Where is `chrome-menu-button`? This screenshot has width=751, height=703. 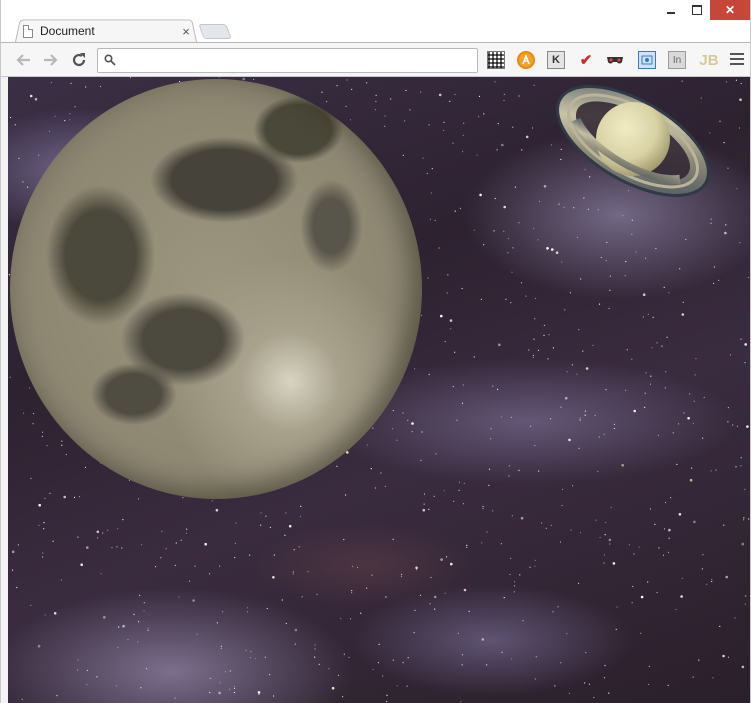
chrome-menu-button is located at coordinates (737, 60).